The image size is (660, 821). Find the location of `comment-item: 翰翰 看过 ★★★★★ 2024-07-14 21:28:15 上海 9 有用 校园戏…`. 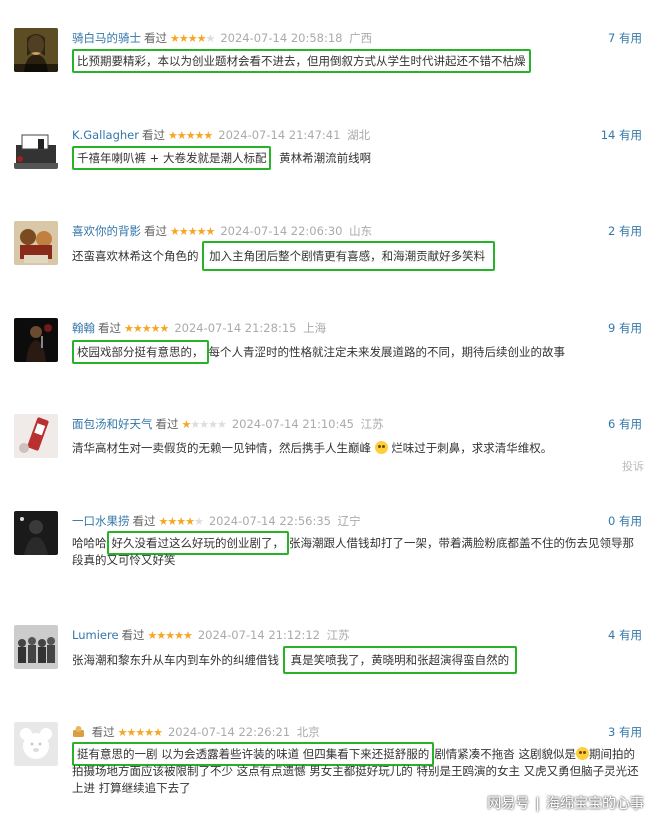

comment-item: 翰翰 看过 ★★★★★ 2024-07-14 21:28:15 上海 9 有用 校园戏… is located at coordinates (330, 348).